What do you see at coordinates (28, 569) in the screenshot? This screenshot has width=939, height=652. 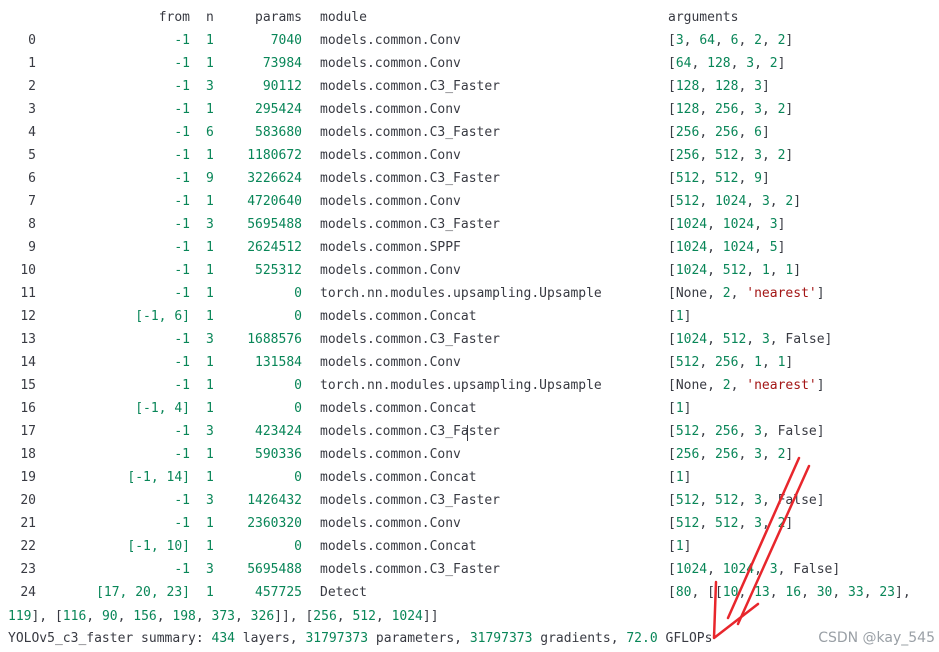 I see `layer-index: 23` at bounding box center [28, 569].